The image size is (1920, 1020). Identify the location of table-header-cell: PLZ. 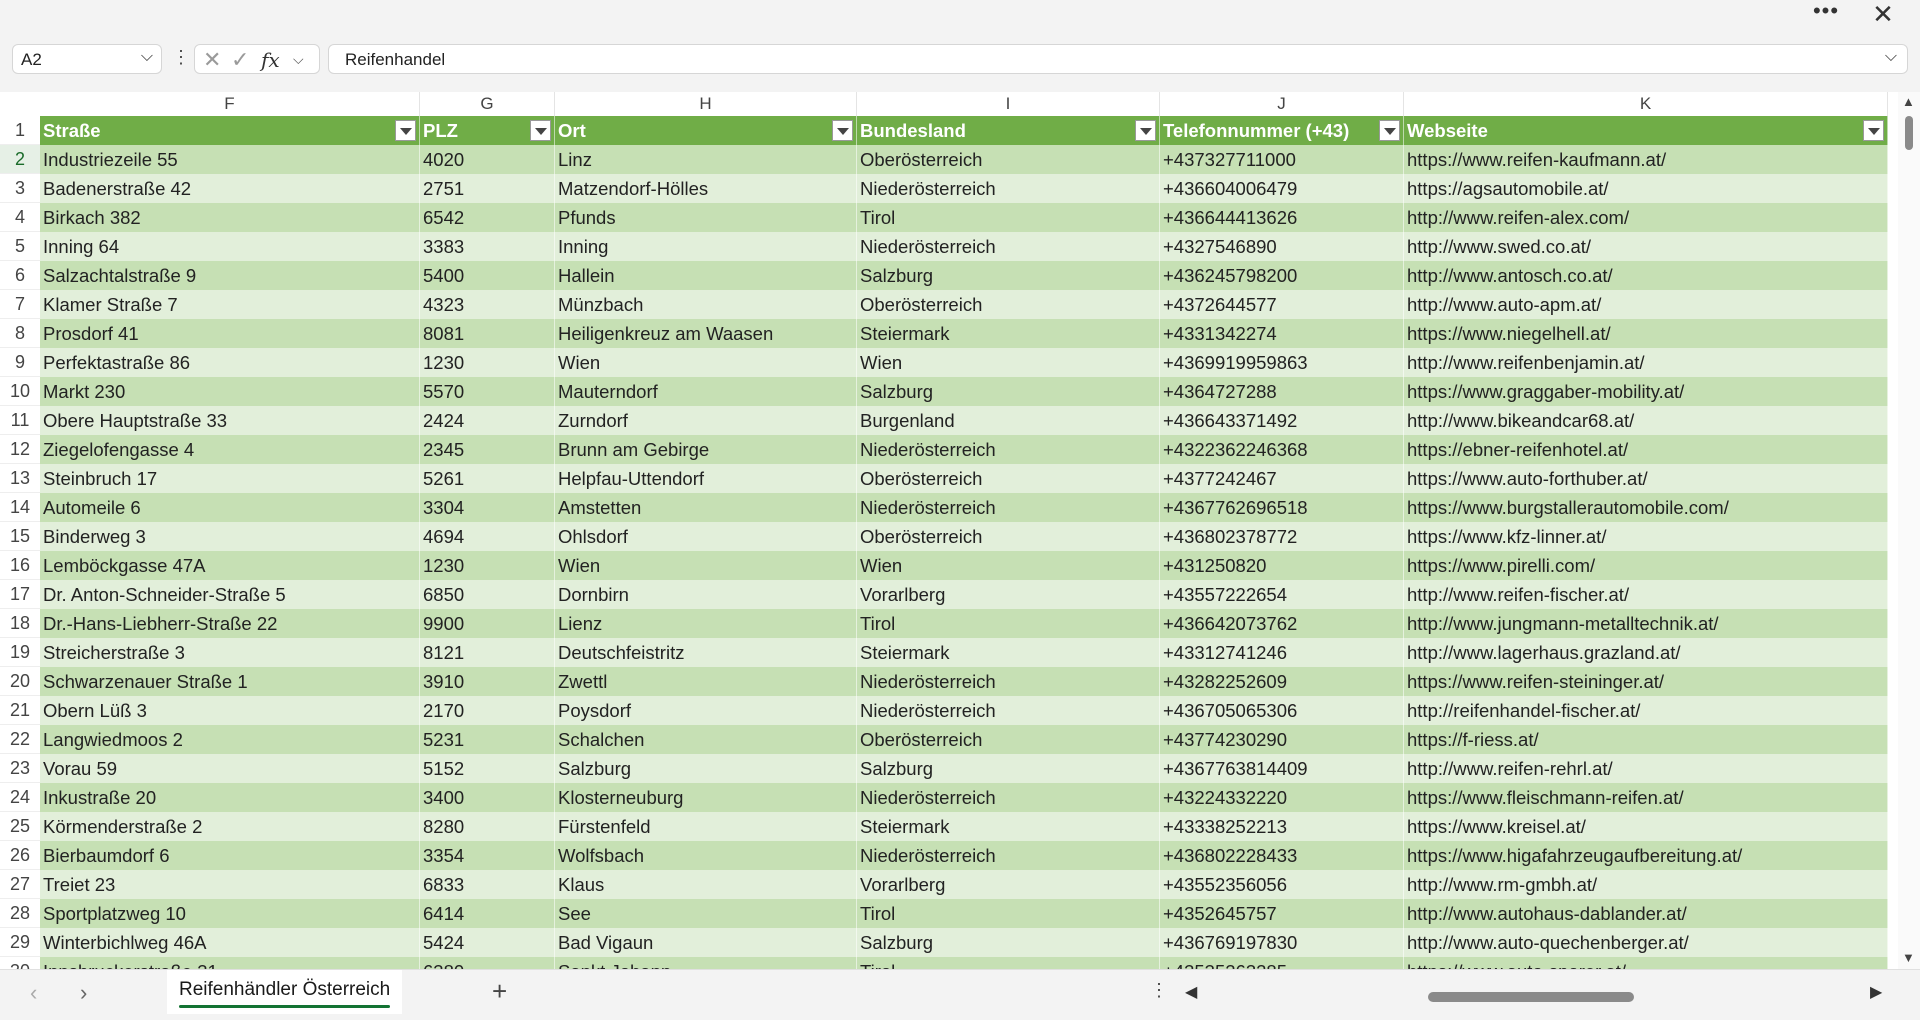
(487, 130).